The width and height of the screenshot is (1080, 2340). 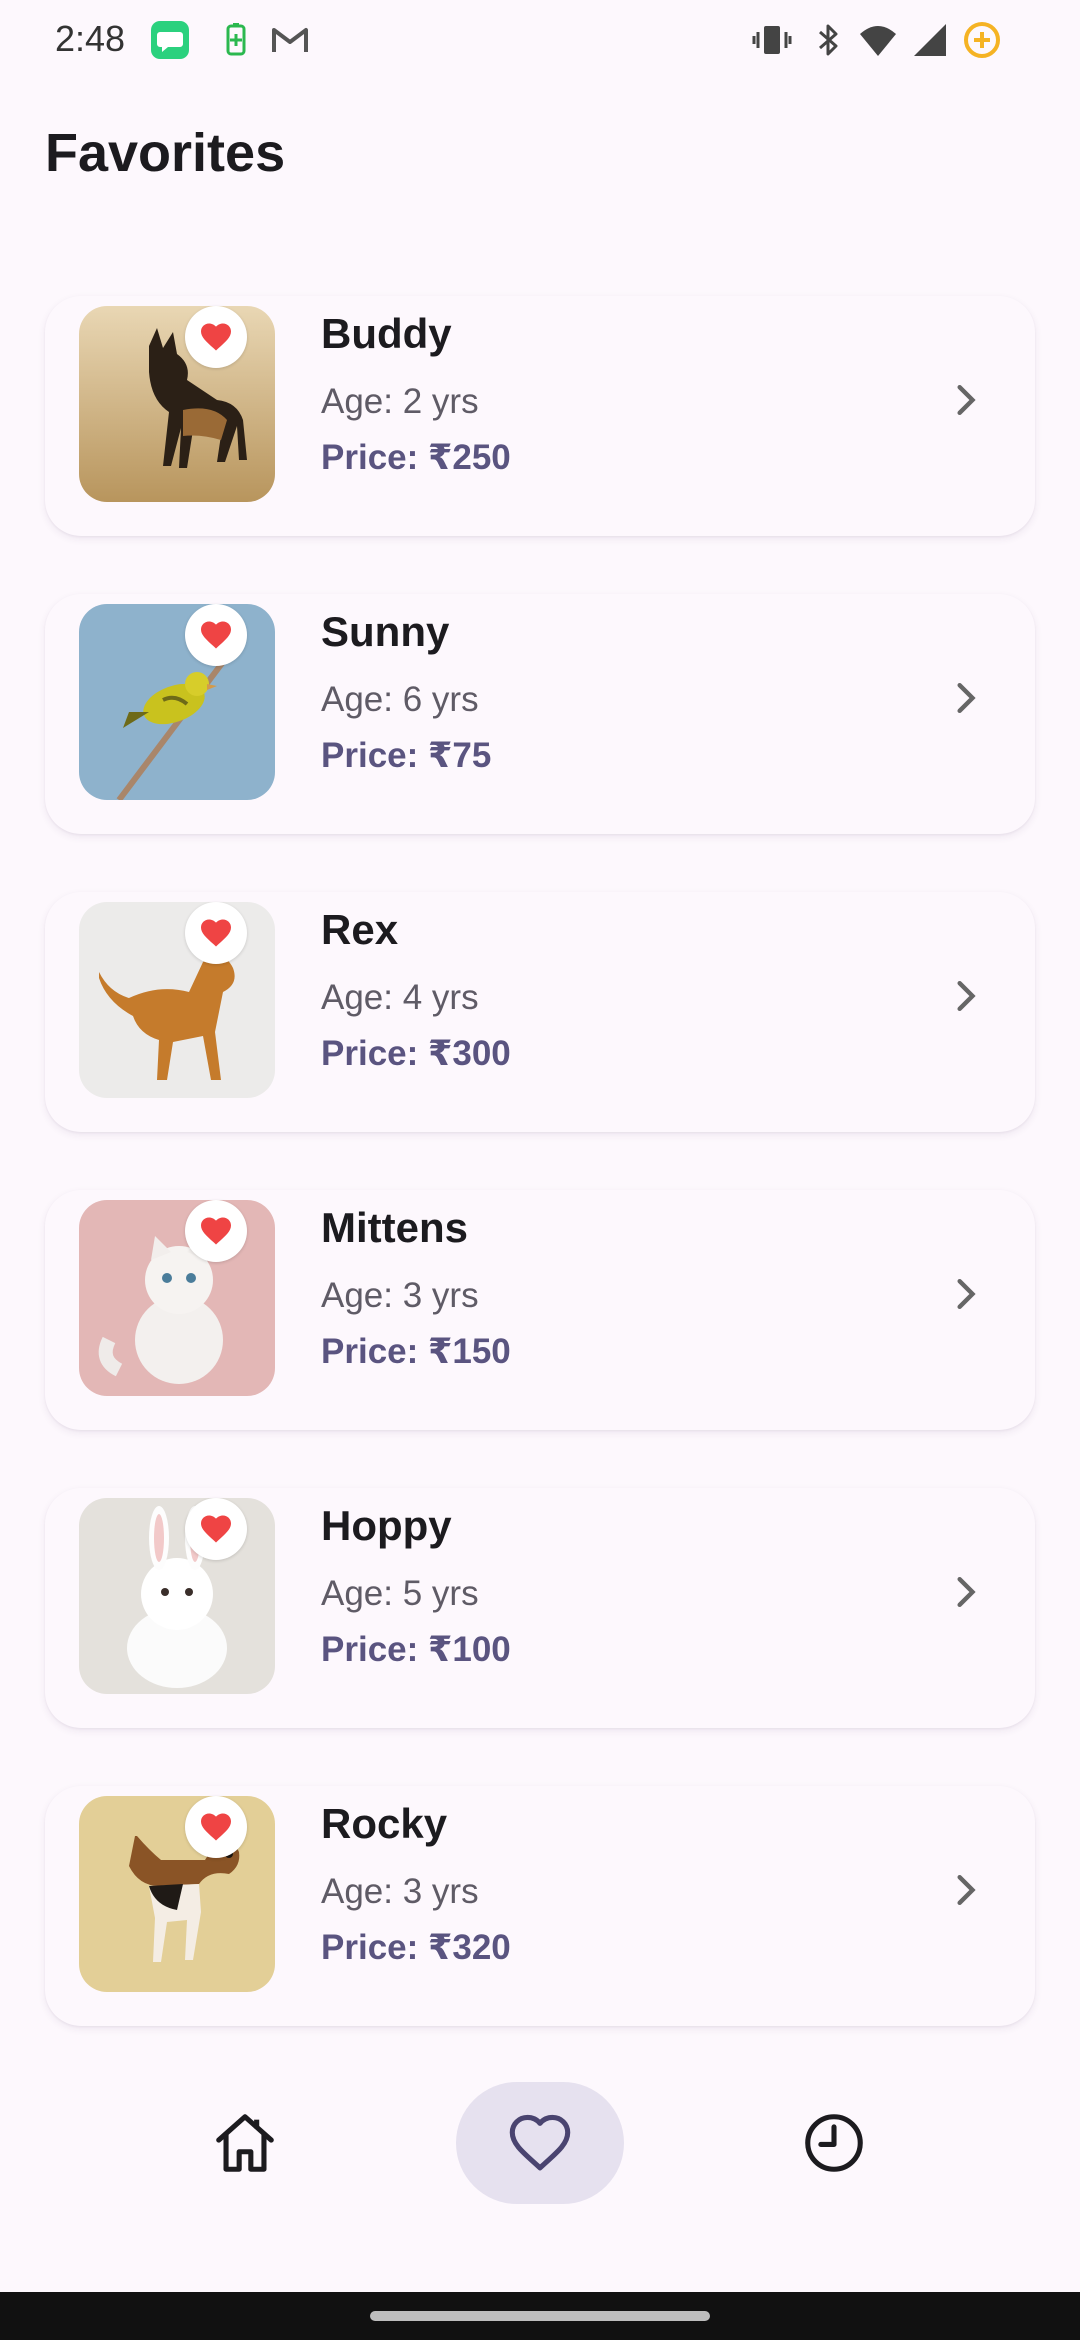 I want to click on pet-name: Sunny, so click(x=385, y=631).